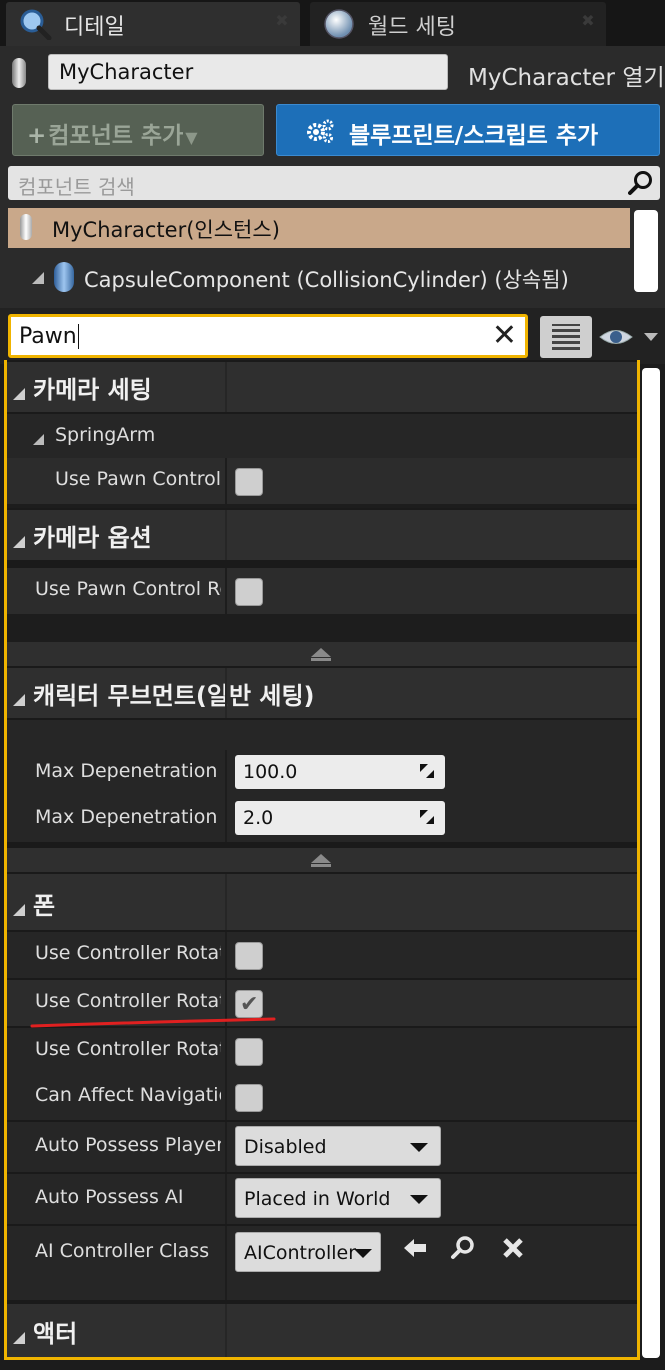  Describe the element at coordinates (458, 24) in the screenshot. I see `tab-world-settings: 월드 세팅 ✖` at that location.